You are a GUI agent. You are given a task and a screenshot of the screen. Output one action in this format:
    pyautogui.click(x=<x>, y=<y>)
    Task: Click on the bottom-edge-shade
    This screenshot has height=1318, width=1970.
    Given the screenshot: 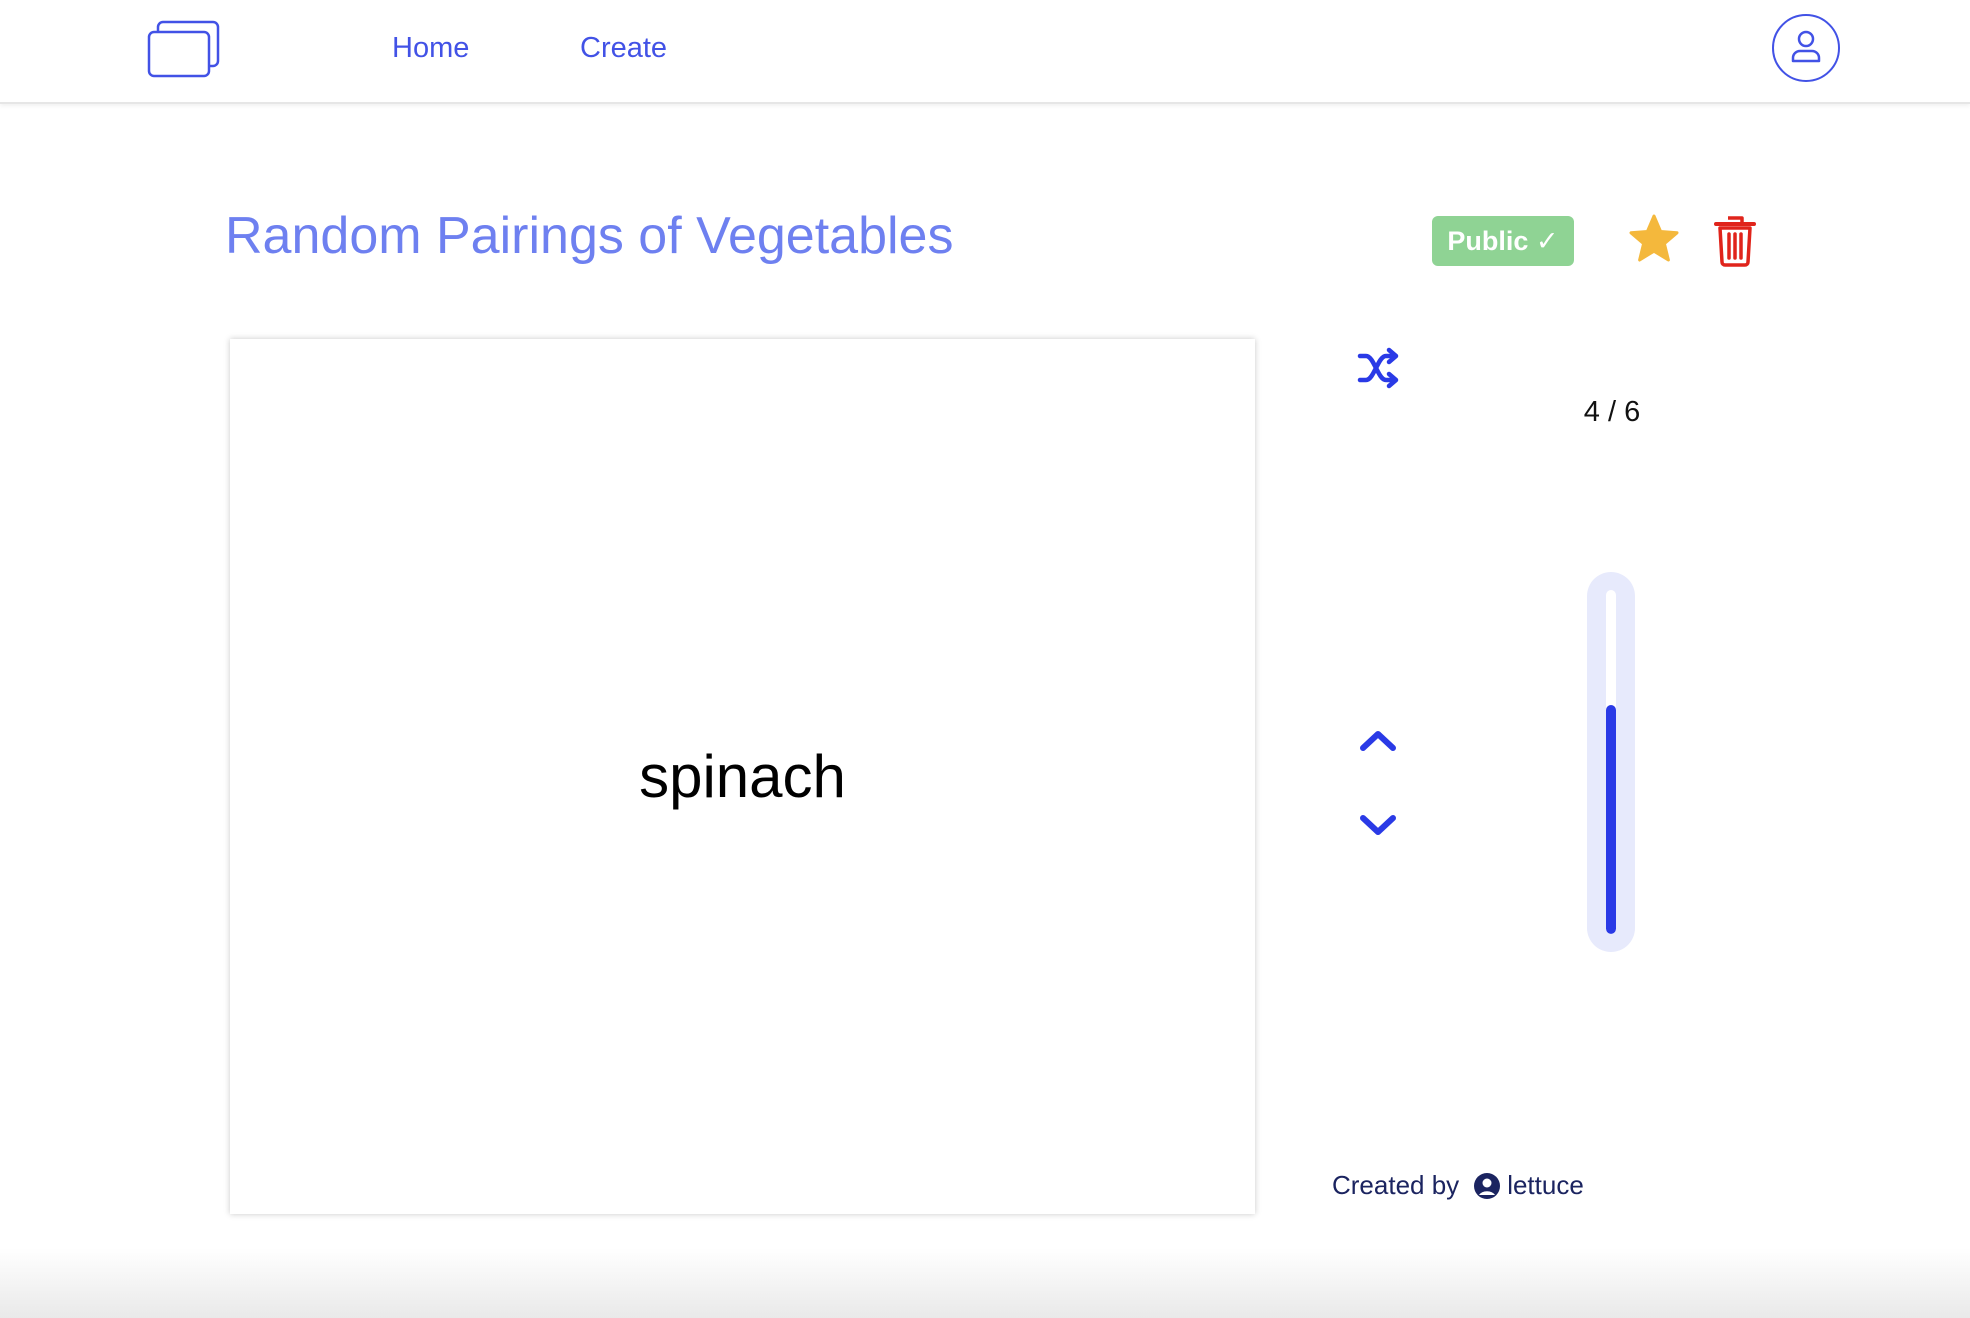 What is the action you would take?
    pyautogui.click(x=985, y=1283)
    